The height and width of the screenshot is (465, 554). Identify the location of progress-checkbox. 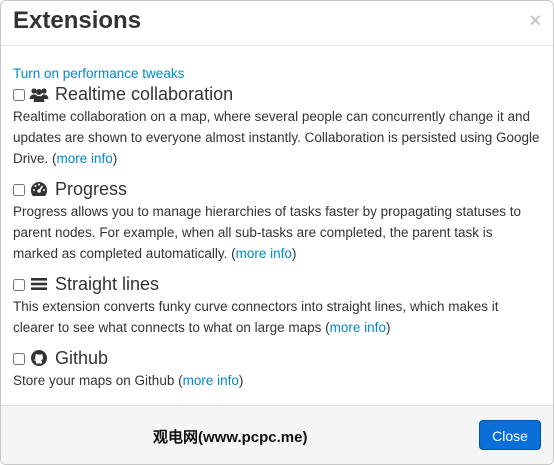
(19, 190).